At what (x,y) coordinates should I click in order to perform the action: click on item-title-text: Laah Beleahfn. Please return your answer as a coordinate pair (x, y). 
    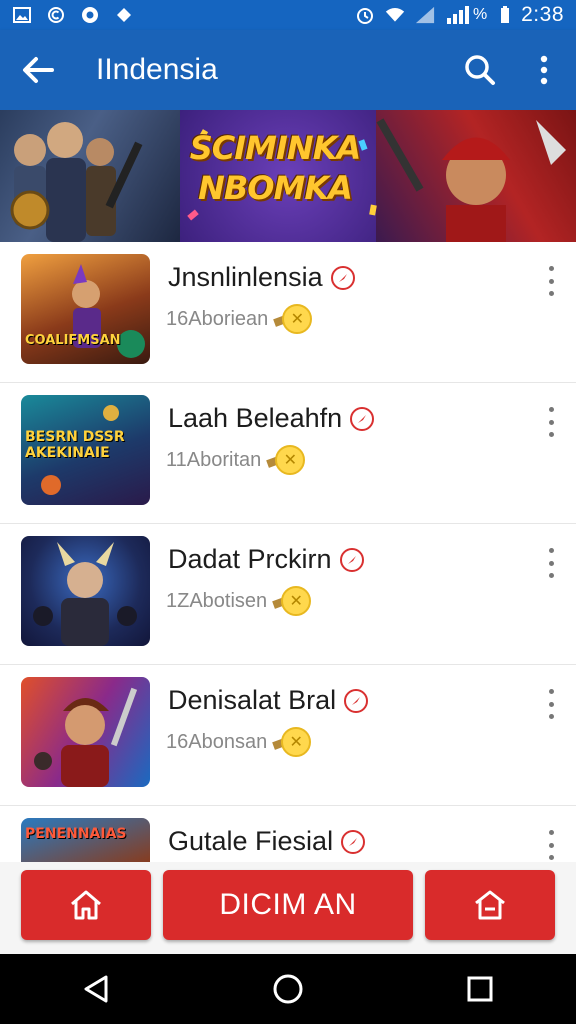
    Looking at the image, I should click on (255, 418).